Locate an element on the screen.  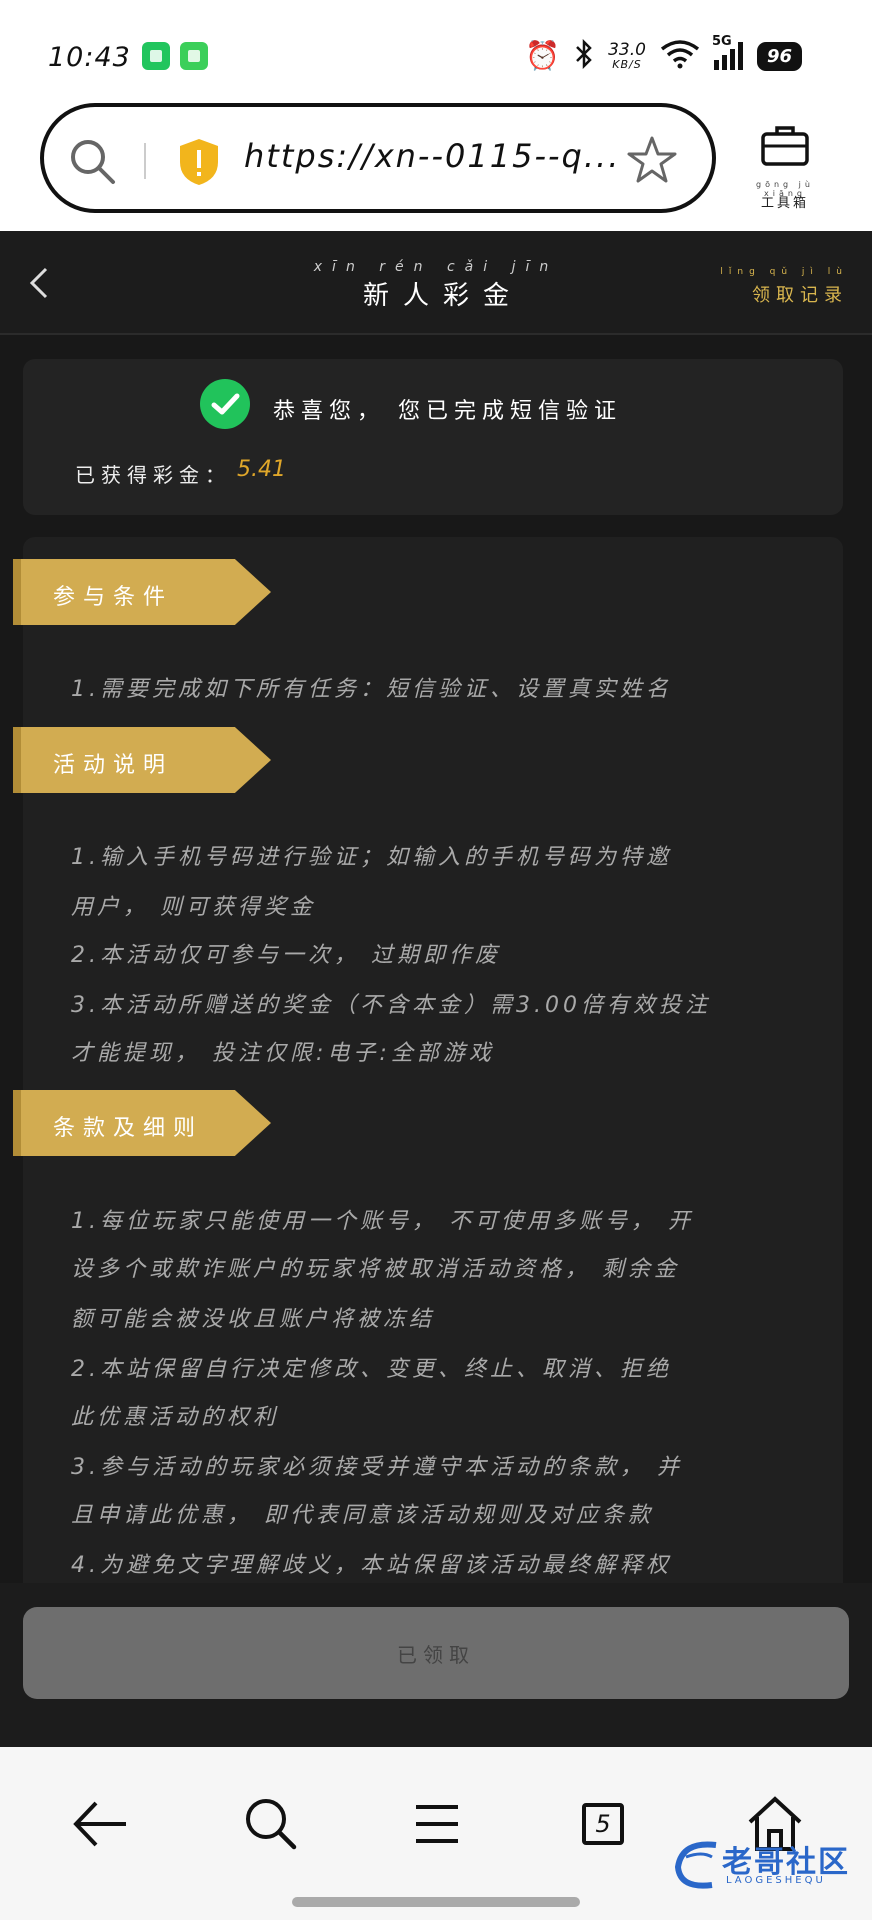
claim-history-link: 领取记录 is located at coordinates (800, 294).